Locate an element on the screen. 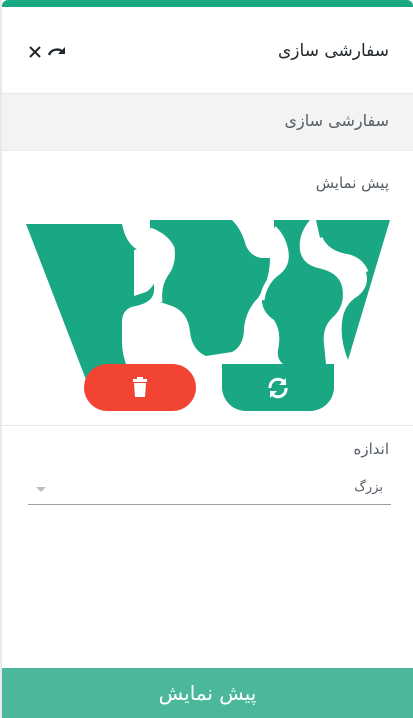 This screenshot has width=413, height=718. size-label: اندازه is located at coordinates (371, 449).